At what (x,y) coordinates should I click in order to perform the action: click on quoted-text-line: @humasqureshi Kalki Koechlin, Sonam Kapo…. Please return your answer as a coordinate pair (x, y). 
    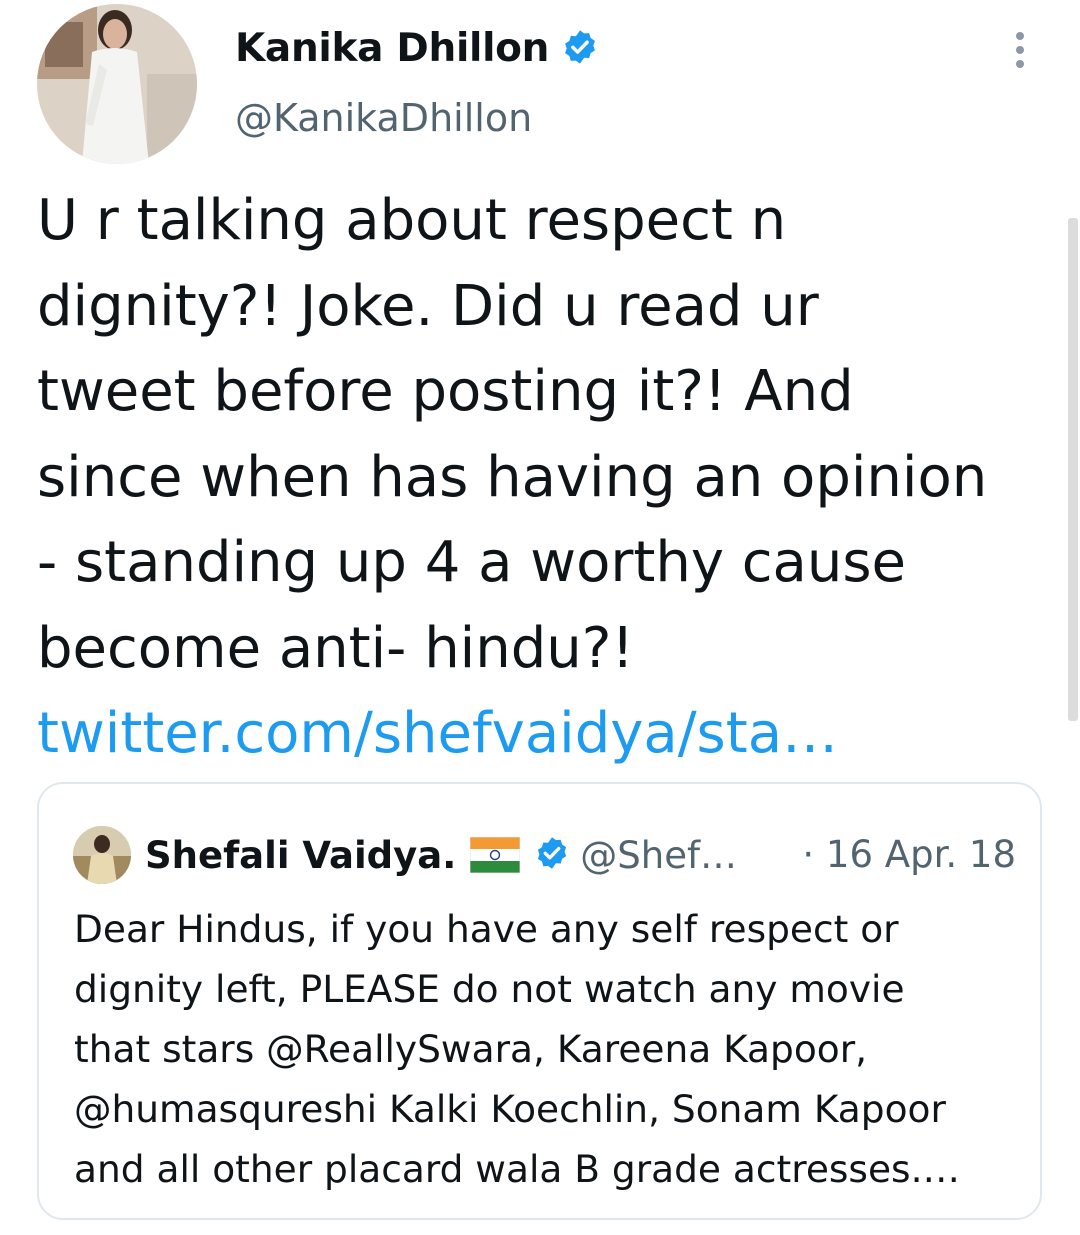
    Looking at the image, I should click on (510, 1109).